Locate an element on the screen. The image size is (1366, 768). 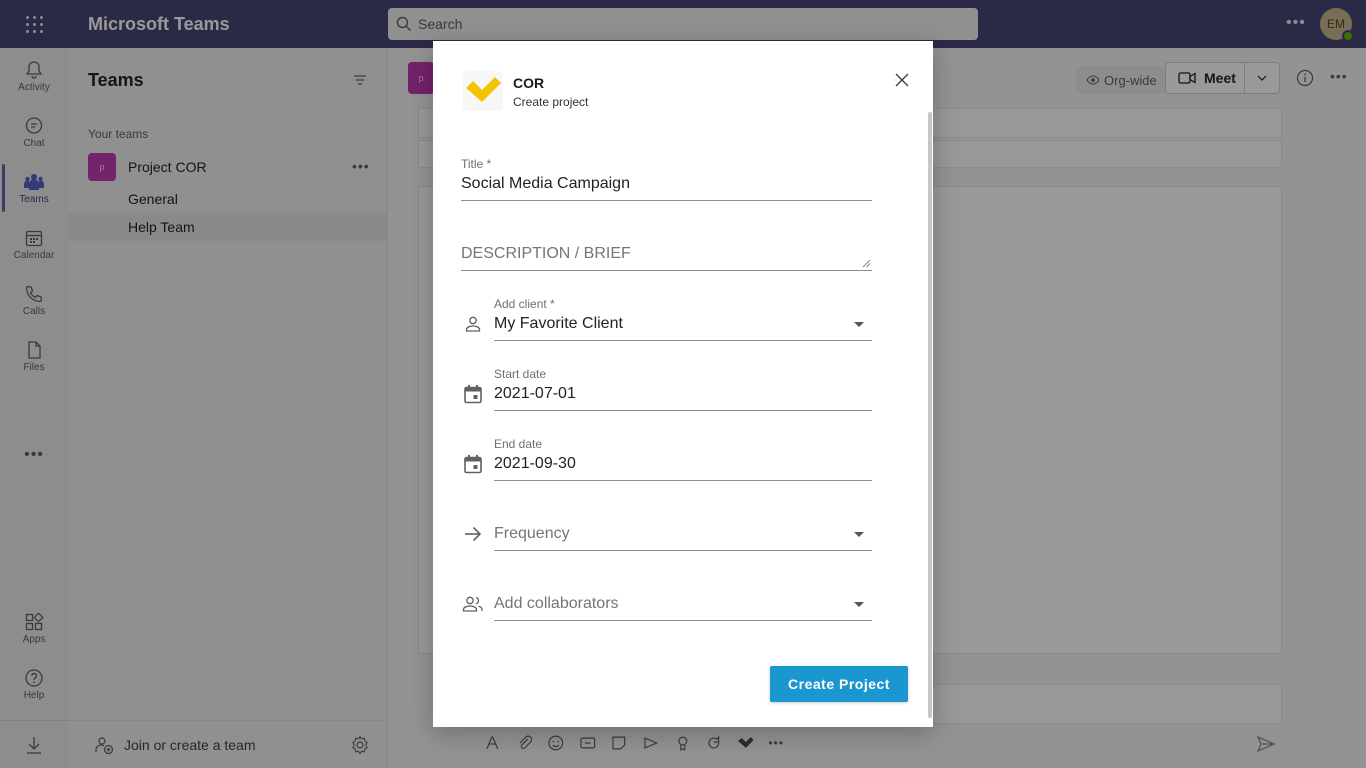
create-project-button: Create Project is located at coordinates (839, 684).